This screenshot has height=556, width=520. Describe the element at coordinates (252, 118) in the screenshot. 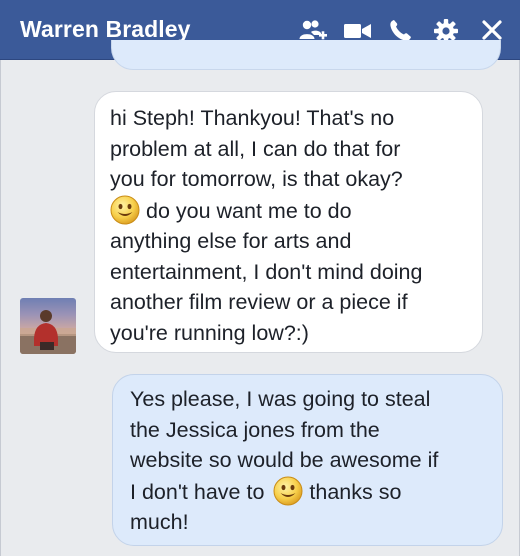

I see `message-line: hi Steph! Thankyou! That's no` at that location.